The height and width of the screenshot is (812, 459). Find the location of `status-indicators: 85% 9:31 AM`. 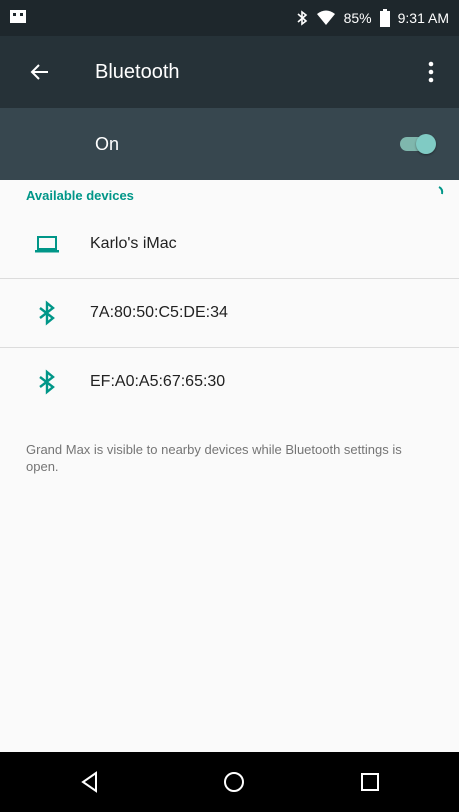

status-indicators: 85% 9:31 AM is located at coordinates (372, 18).